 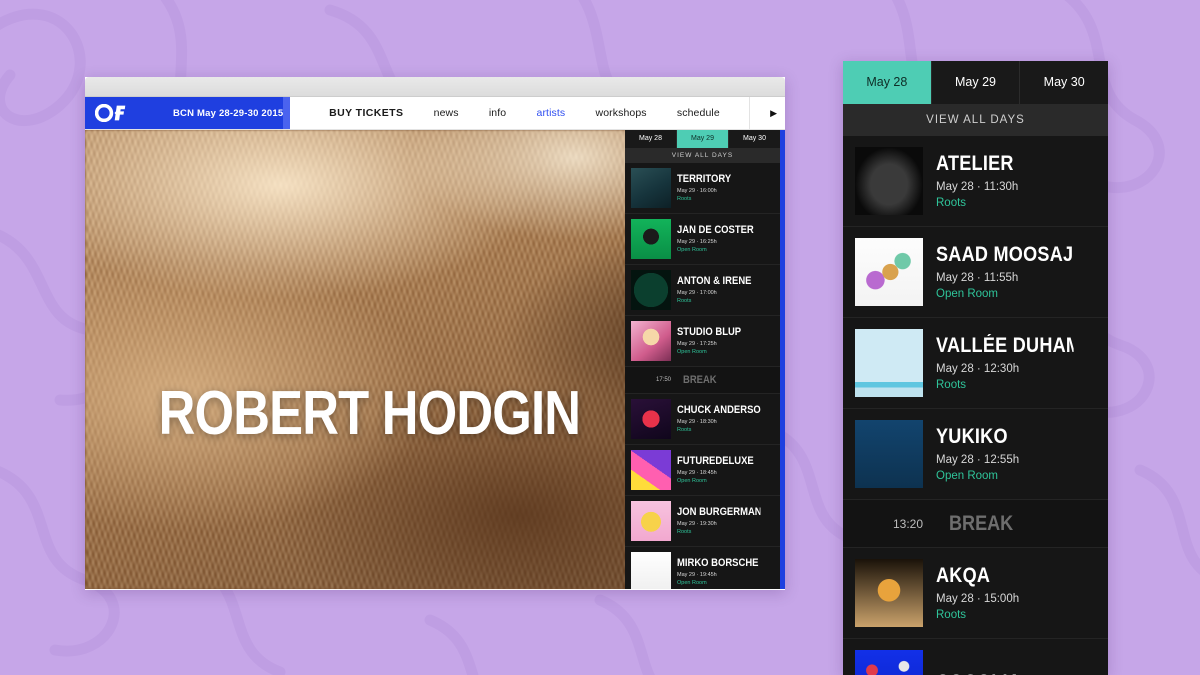 What do you see at coordinates (112, 113) in the screenshot?
I see `offf-logo-icon` at bounding box center [112, 113].